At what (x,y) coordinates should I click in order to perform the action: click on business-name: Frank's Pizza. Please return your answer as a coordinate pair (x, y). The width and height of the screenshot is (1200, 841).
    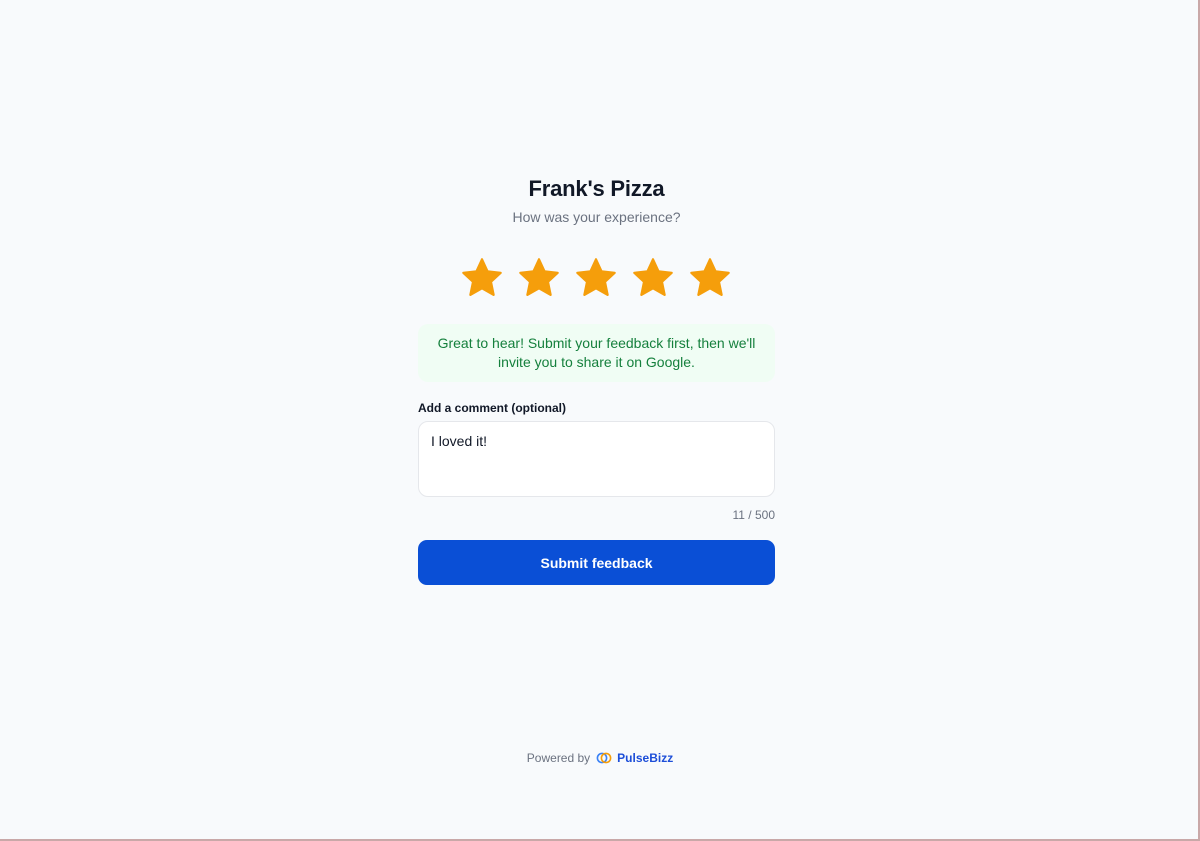
    Looking at the image, I should click on (596, 188).